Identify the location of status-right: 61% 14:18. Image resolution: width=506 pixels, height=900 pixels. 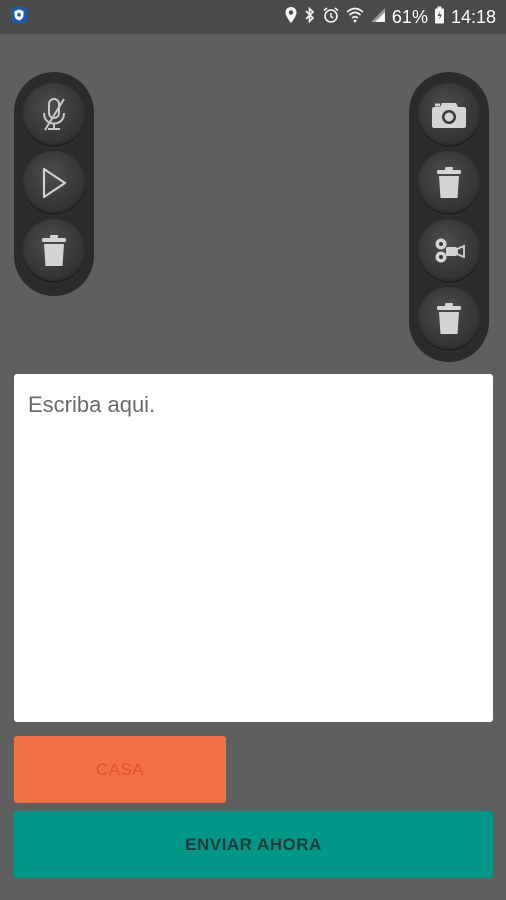
(390, 17).